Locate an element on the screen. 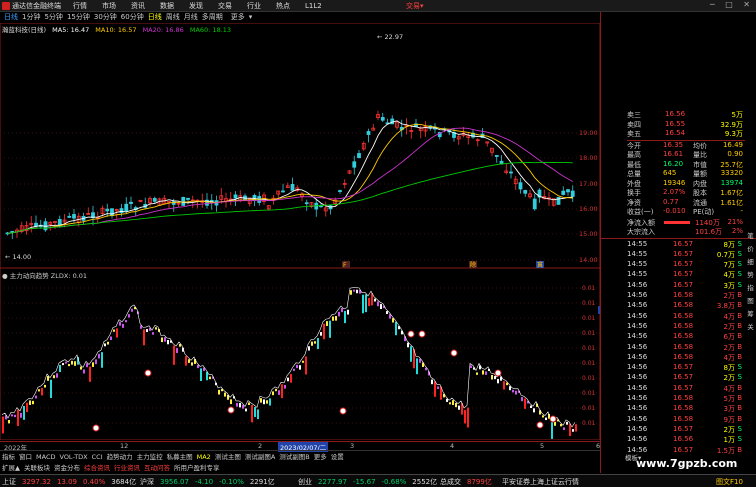  tick-time: 14:55 is located at coordinates (637, 264).